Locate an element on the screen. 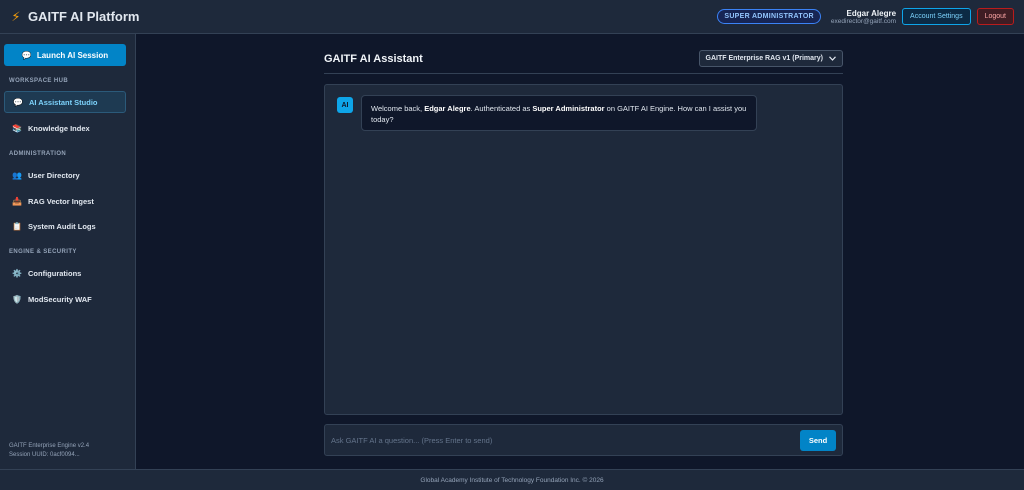  sidebar-item-user-directory: 👥 User Directory is located at coordinates (65, 175).